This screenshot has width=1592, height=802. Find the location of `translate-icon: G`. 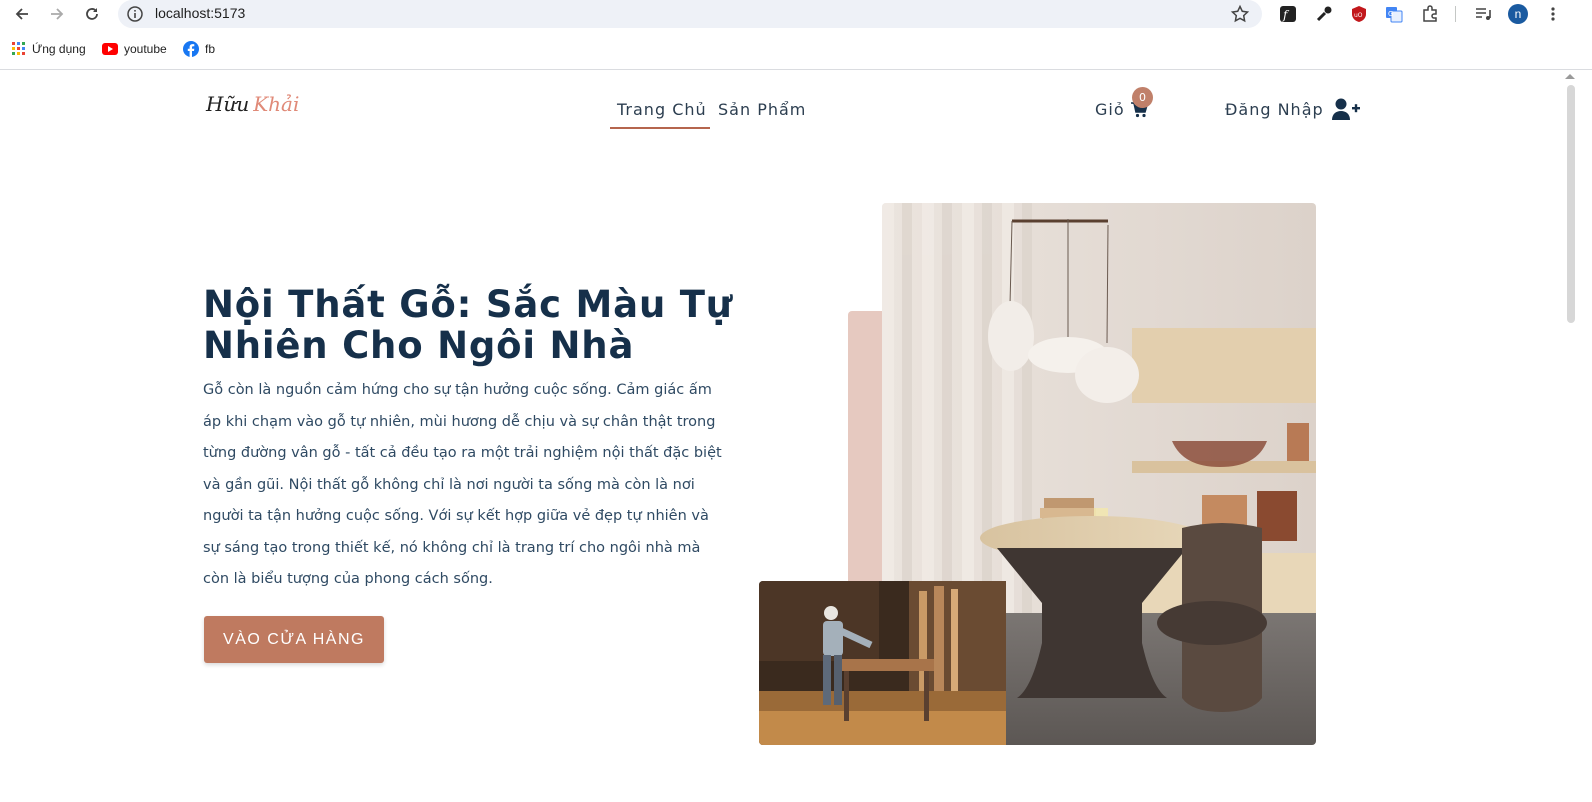

translate-icon: G is located at coordinates (1394, 14).